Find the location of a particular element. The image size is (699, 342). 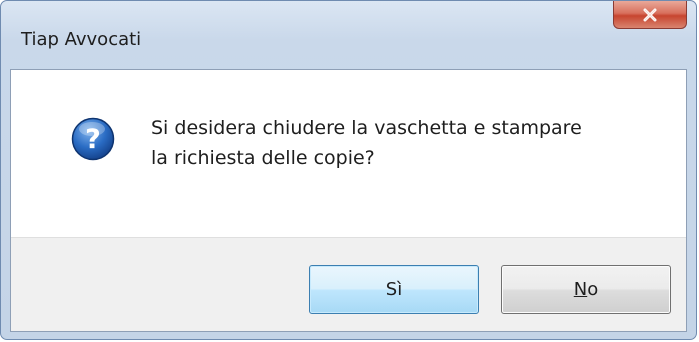

no-button: No is located at coordinates (586, 289).